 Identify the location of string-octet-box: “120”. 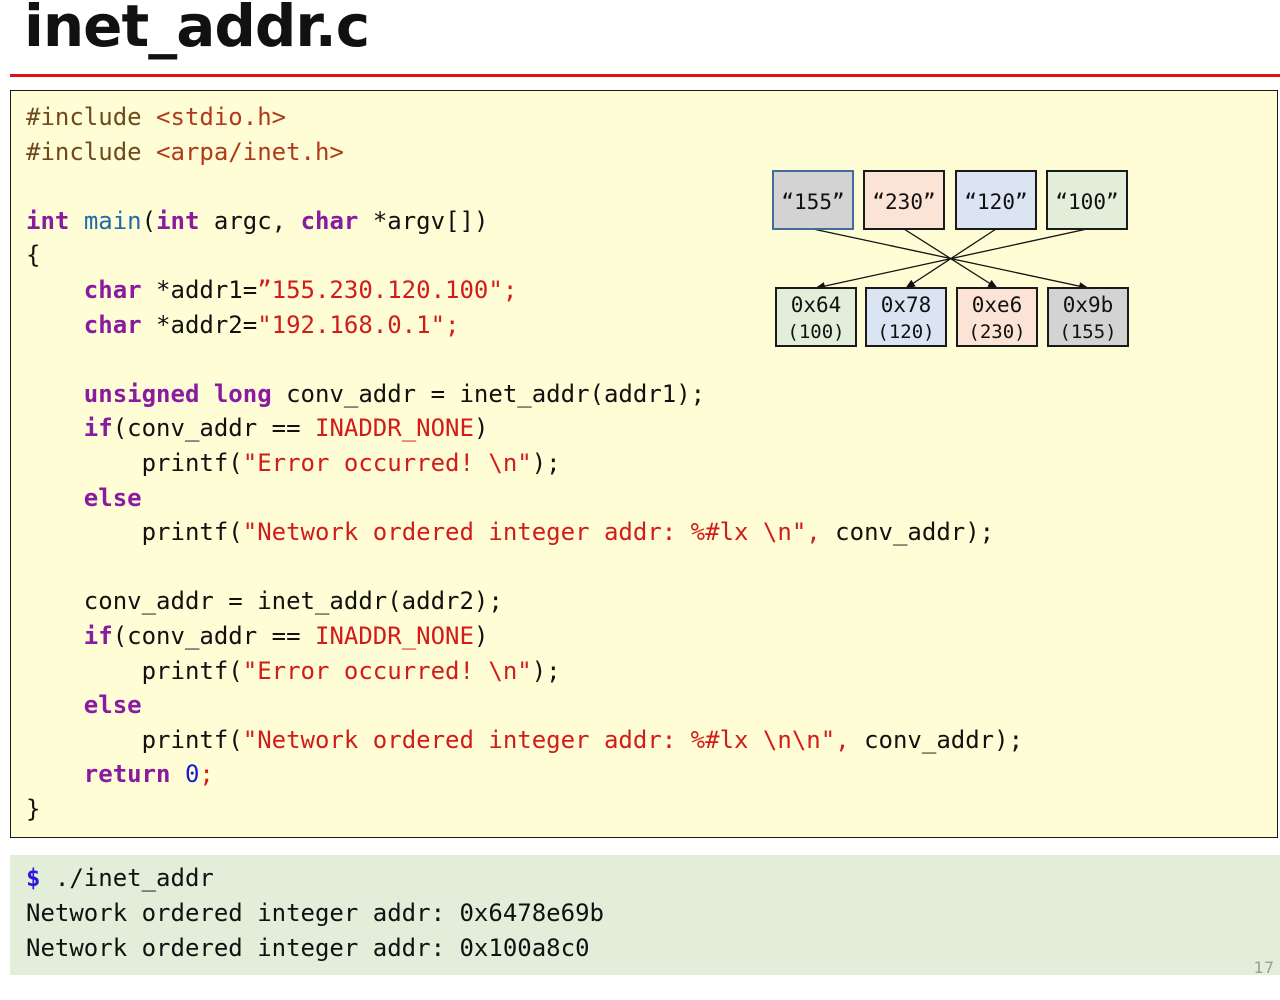
(996, 200).